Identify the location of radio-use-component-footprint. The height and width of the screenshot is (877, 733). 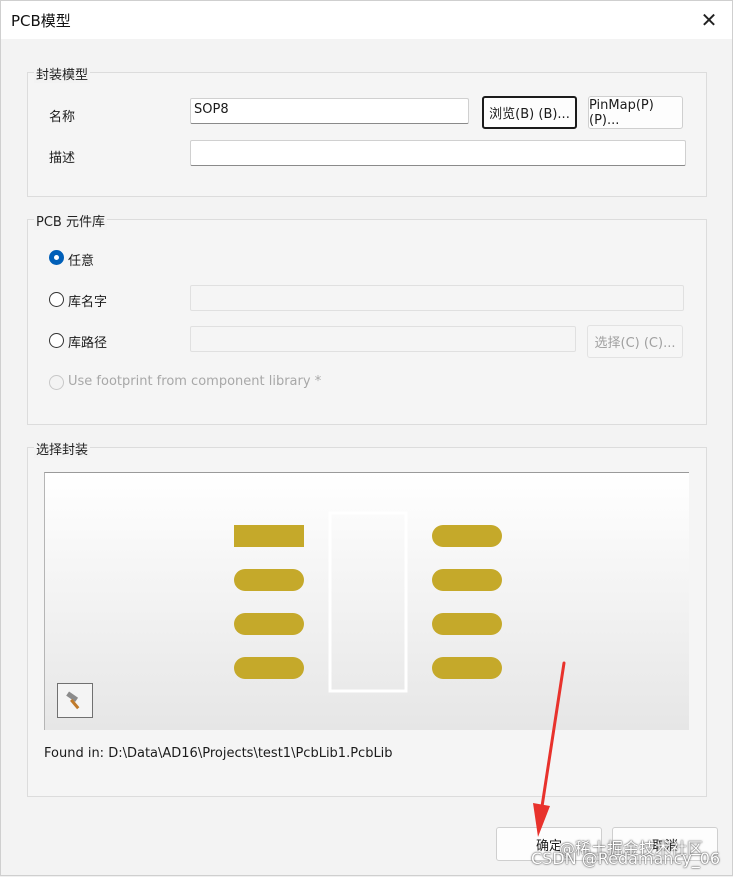
(56, 382).